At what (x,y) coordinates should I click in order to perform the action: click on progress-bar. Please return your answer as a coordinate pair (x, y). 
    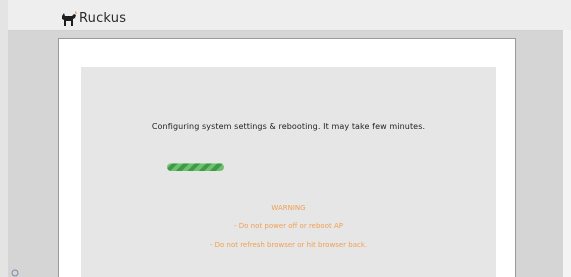
    Looking at the image, I should click on (277, 167).